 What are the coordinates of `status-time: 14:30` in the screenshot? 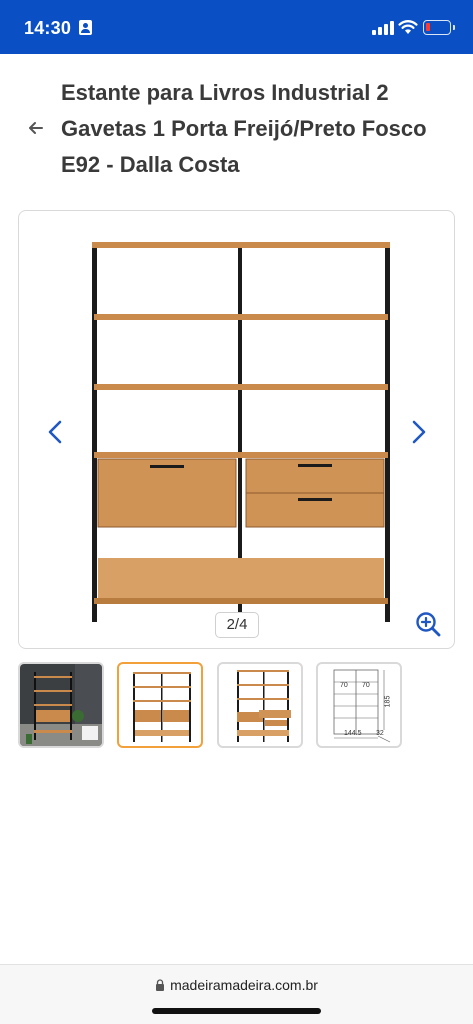 It's located at (48, 28).